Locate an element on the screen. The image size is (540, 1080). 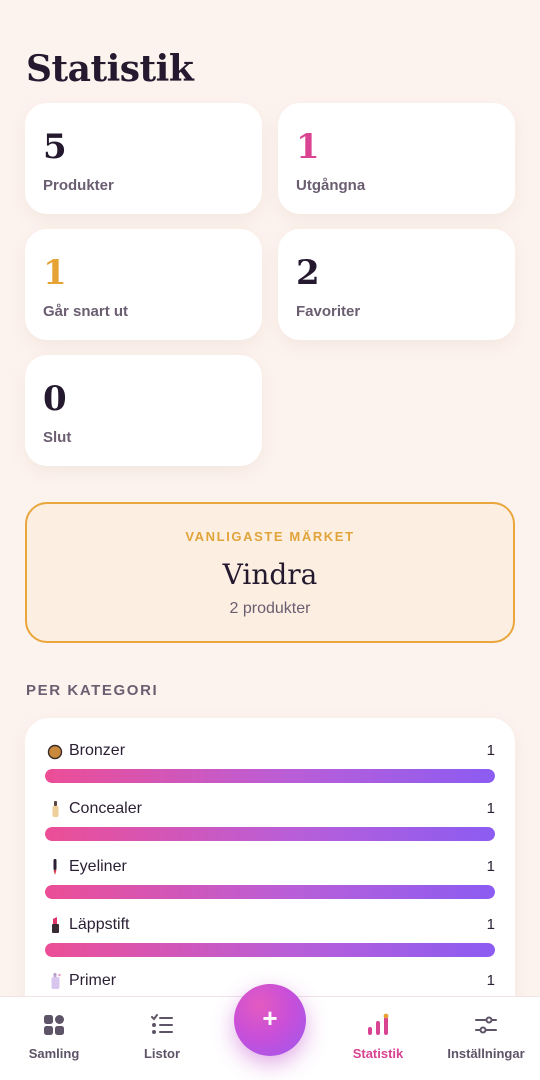
stat-value: 5 is located at coordinates (55, 147).